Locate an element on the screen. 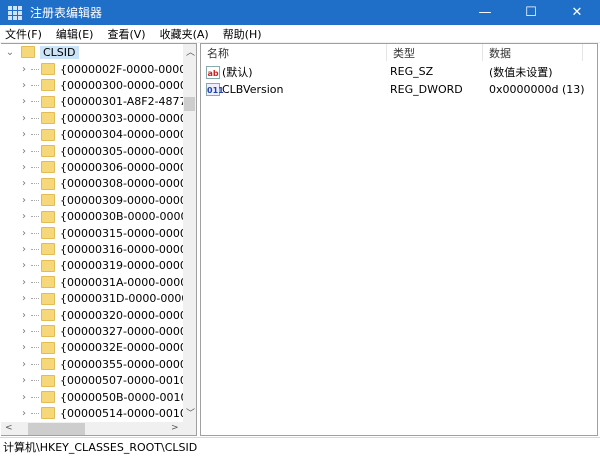 The image size is (600, 456). value-data: (数值未设置) is located at coordinates (521, 72).